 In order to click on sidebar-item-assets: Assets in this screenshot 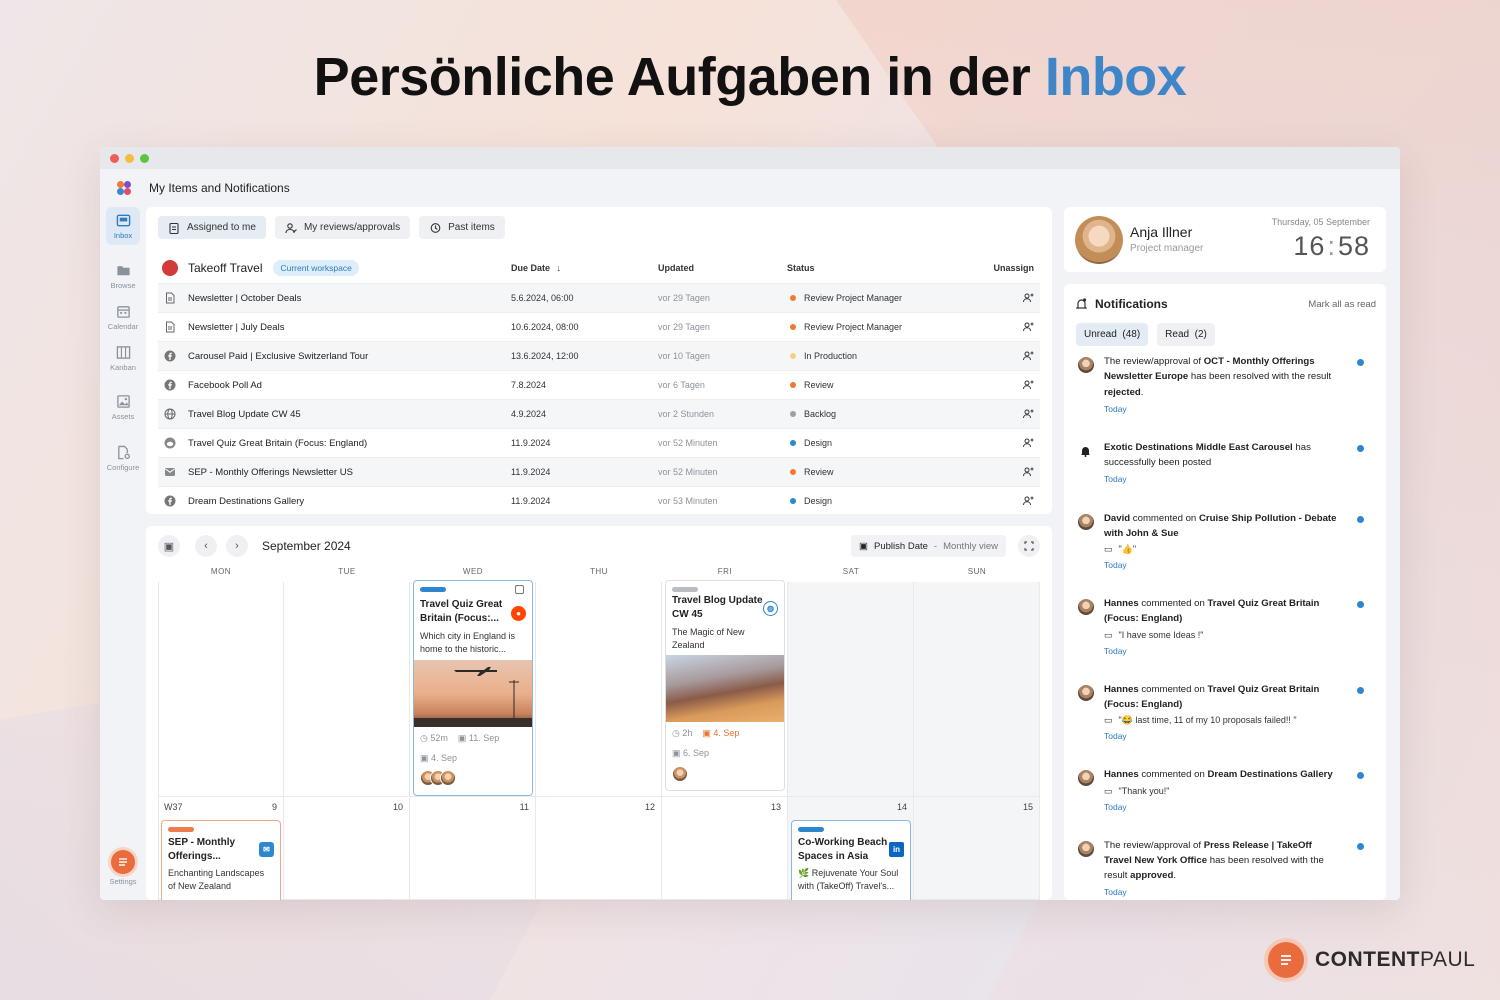, I will do `click(123, 407)`.